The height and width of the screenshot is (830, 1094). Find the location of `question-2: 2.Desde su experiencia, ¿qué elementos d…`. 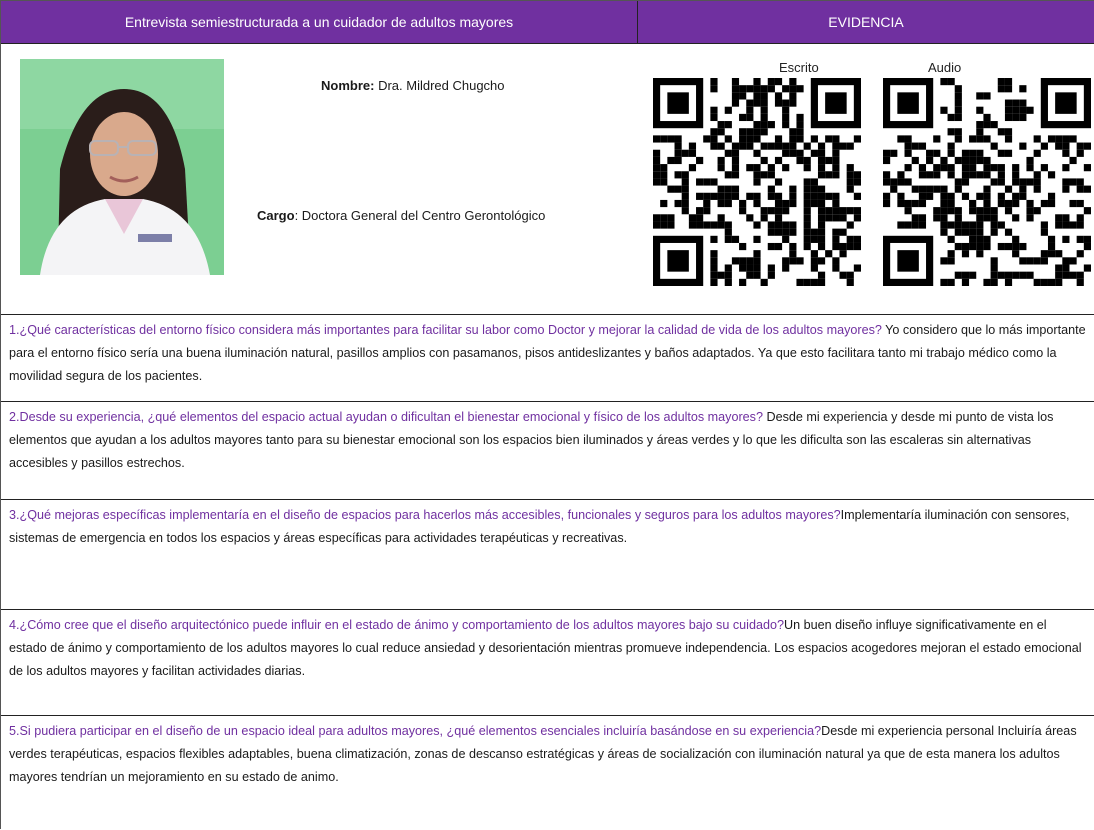

question-2: 2.Desde su experiencia, ¿qué elementos d… is located at coordinates (386, 417).